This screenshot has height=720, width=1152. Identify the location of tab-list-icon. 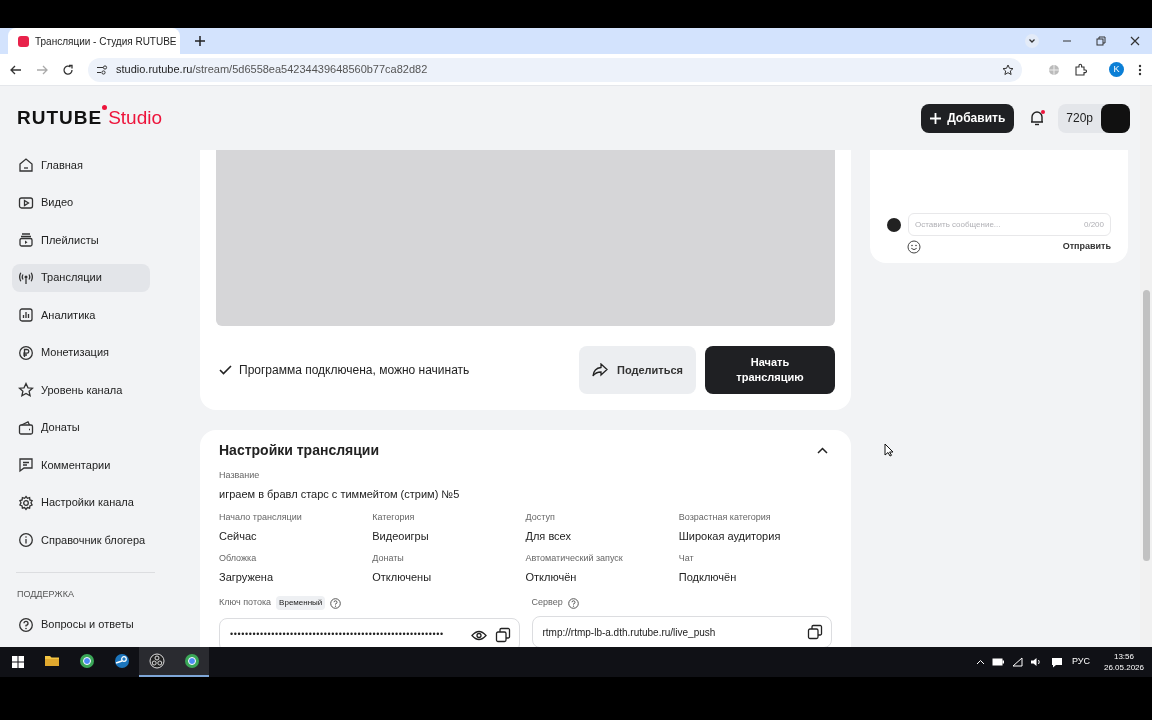
(1032, 41).